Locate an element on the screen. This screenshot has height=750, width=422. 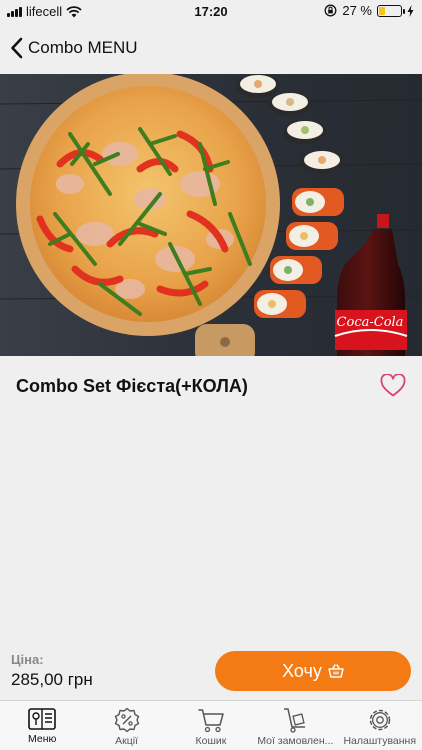
product-header: Combo Set Фієста(+КОЛА) is located at coordinates (211, 387).